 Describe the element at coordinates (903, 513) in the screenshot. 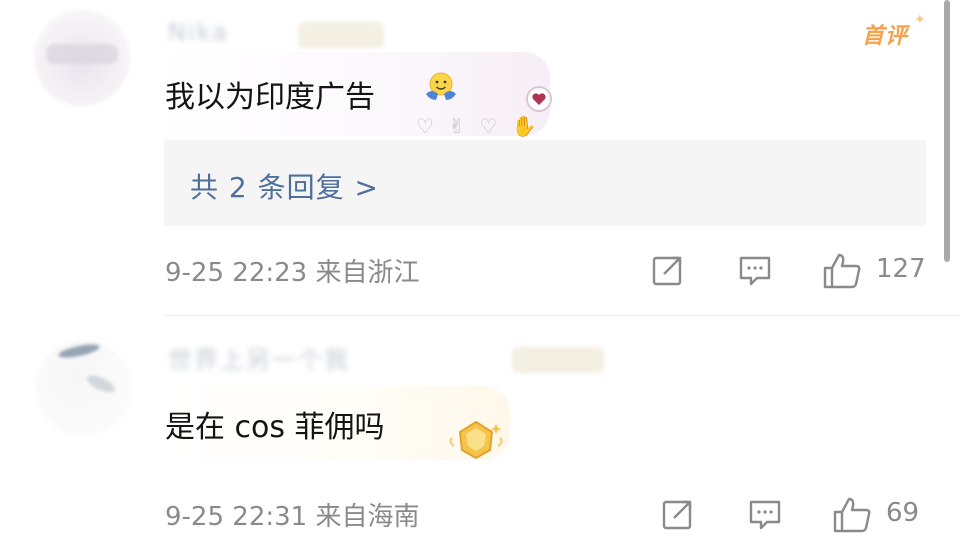

I see `like-count: 69` at that location.